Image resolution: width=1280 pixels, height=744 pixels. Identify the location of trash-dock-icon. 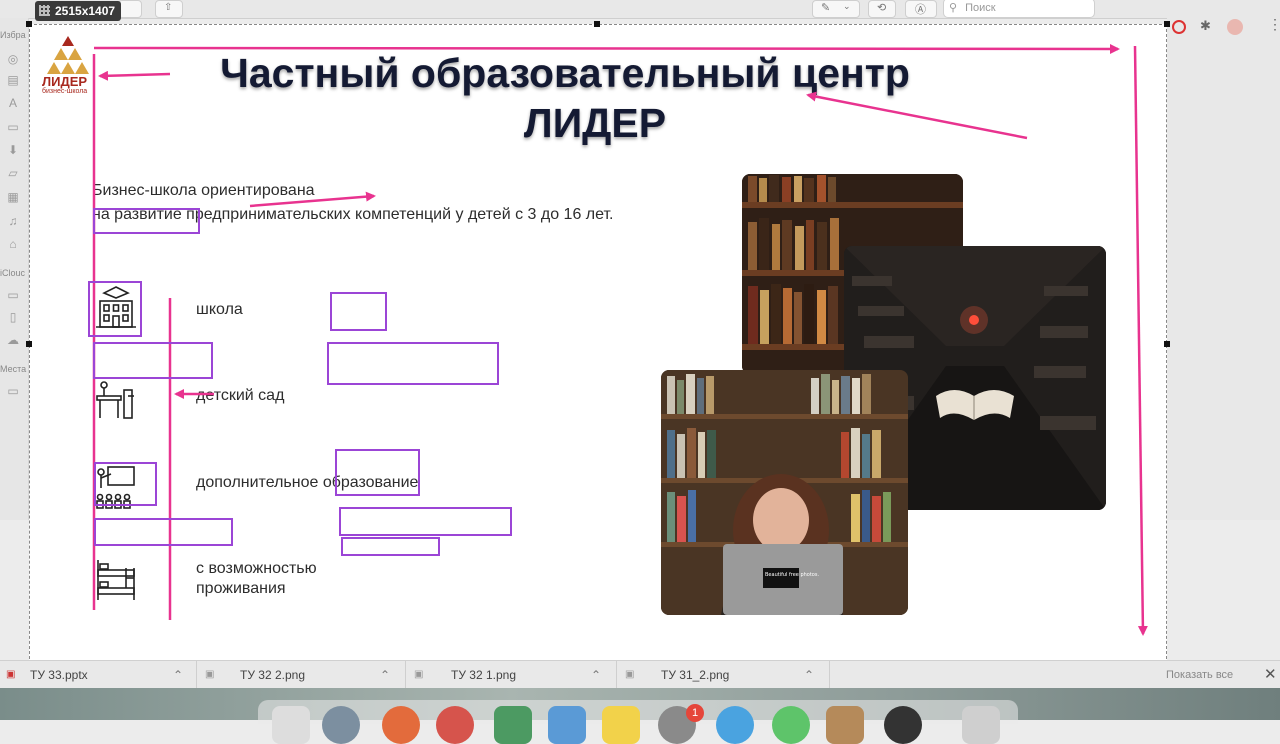
(981, 725).